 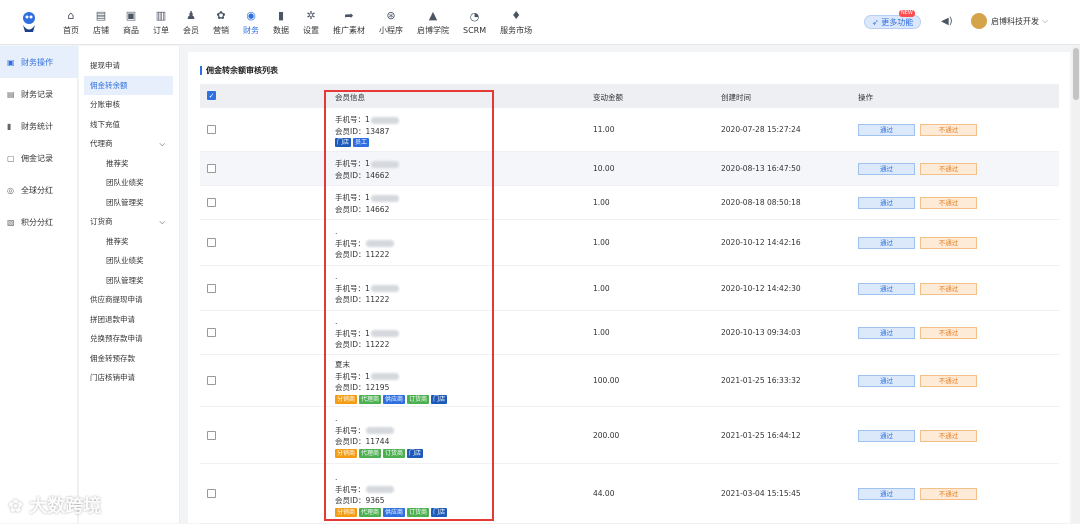 I want to click on member-info-line: 手机号：1, so click(x=367, y=289).